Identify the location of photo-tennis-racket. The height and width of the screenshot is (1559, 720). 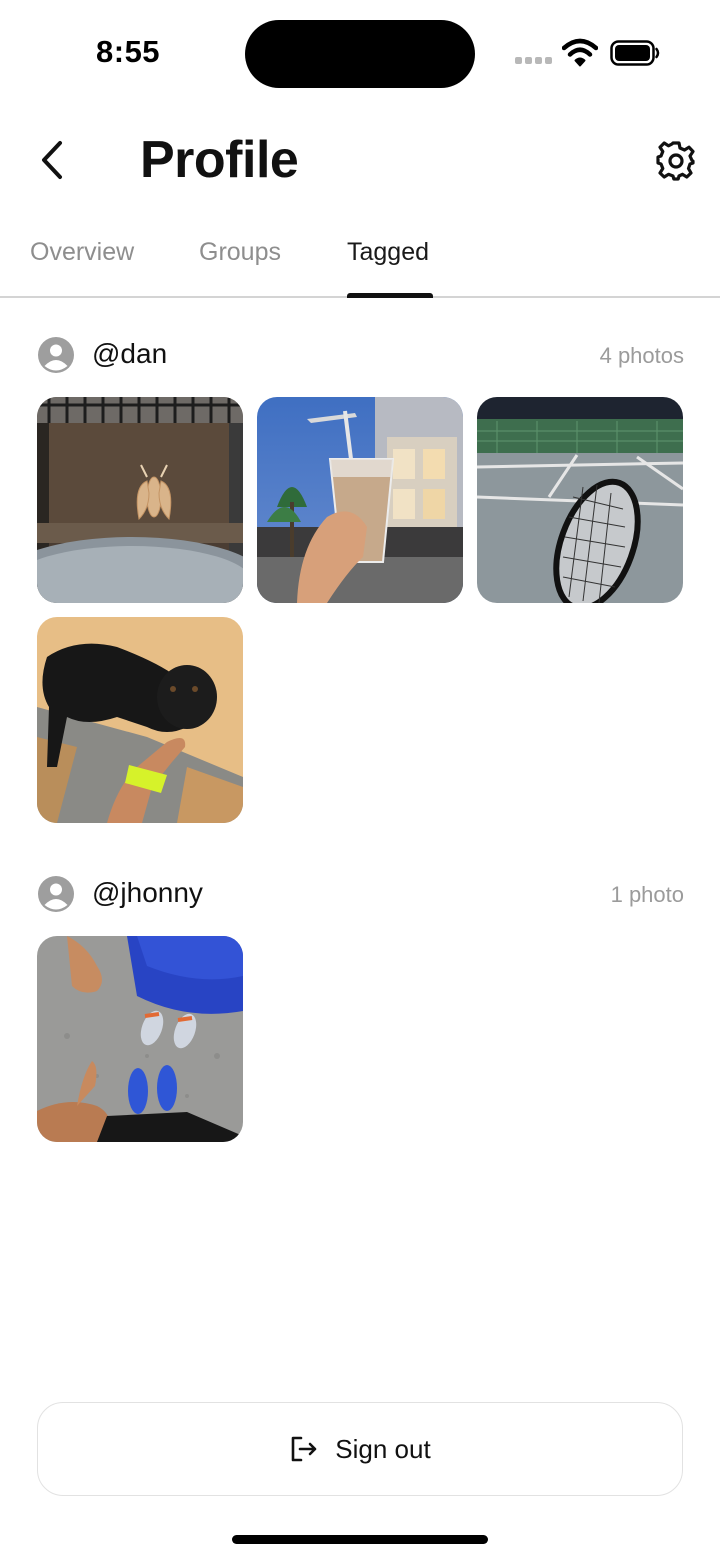
(580, 500).